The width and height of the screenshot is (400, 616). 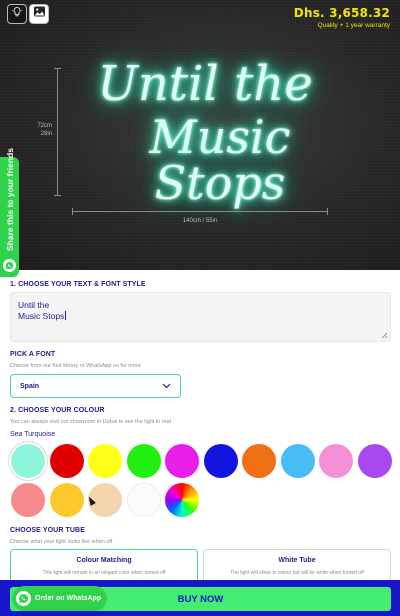 I want to click on font-select: Spain, so click(x=95, y=386).